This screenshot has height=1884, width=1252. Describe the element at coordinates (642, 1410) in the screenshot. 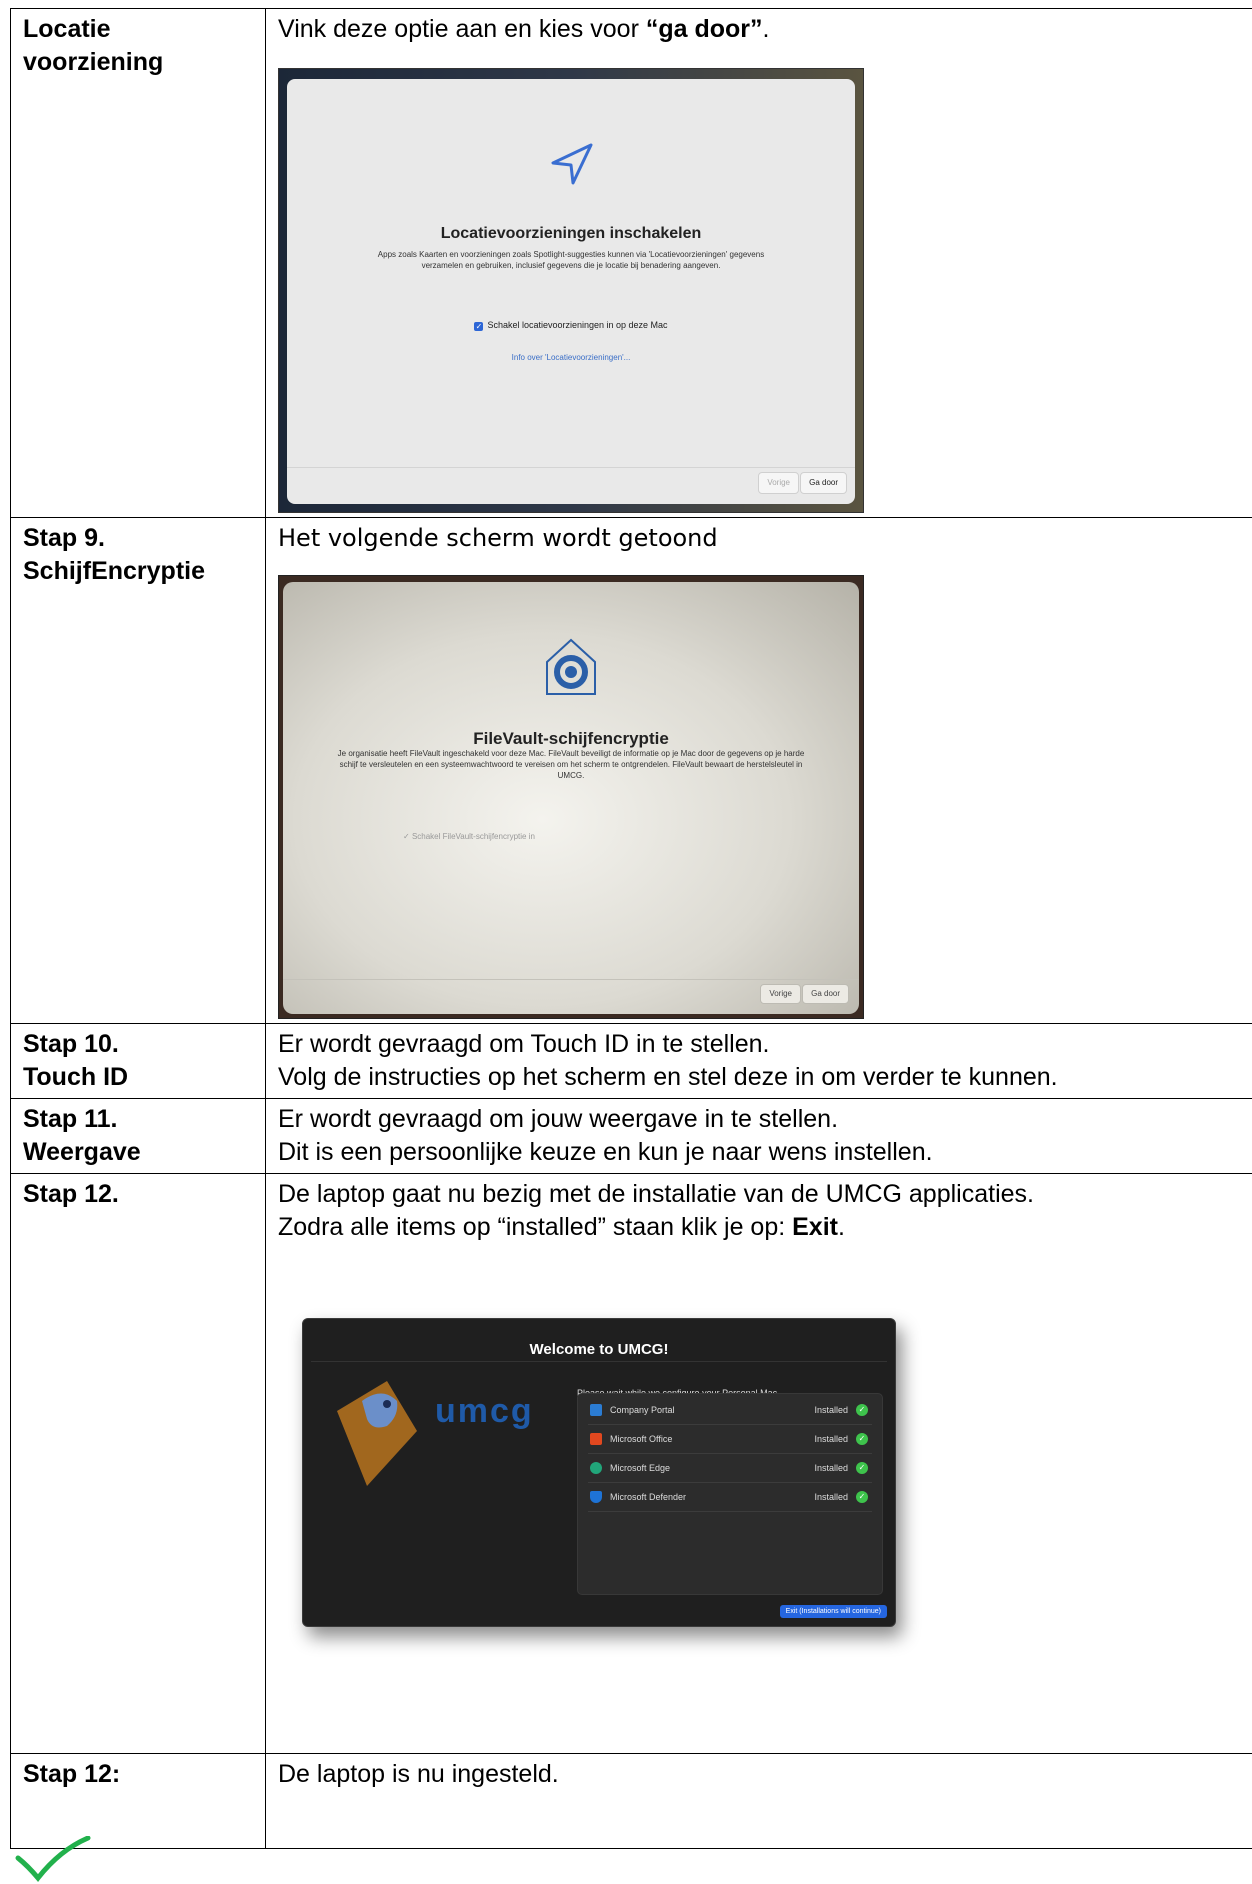

I see `app-name: Company Portal` at that location.